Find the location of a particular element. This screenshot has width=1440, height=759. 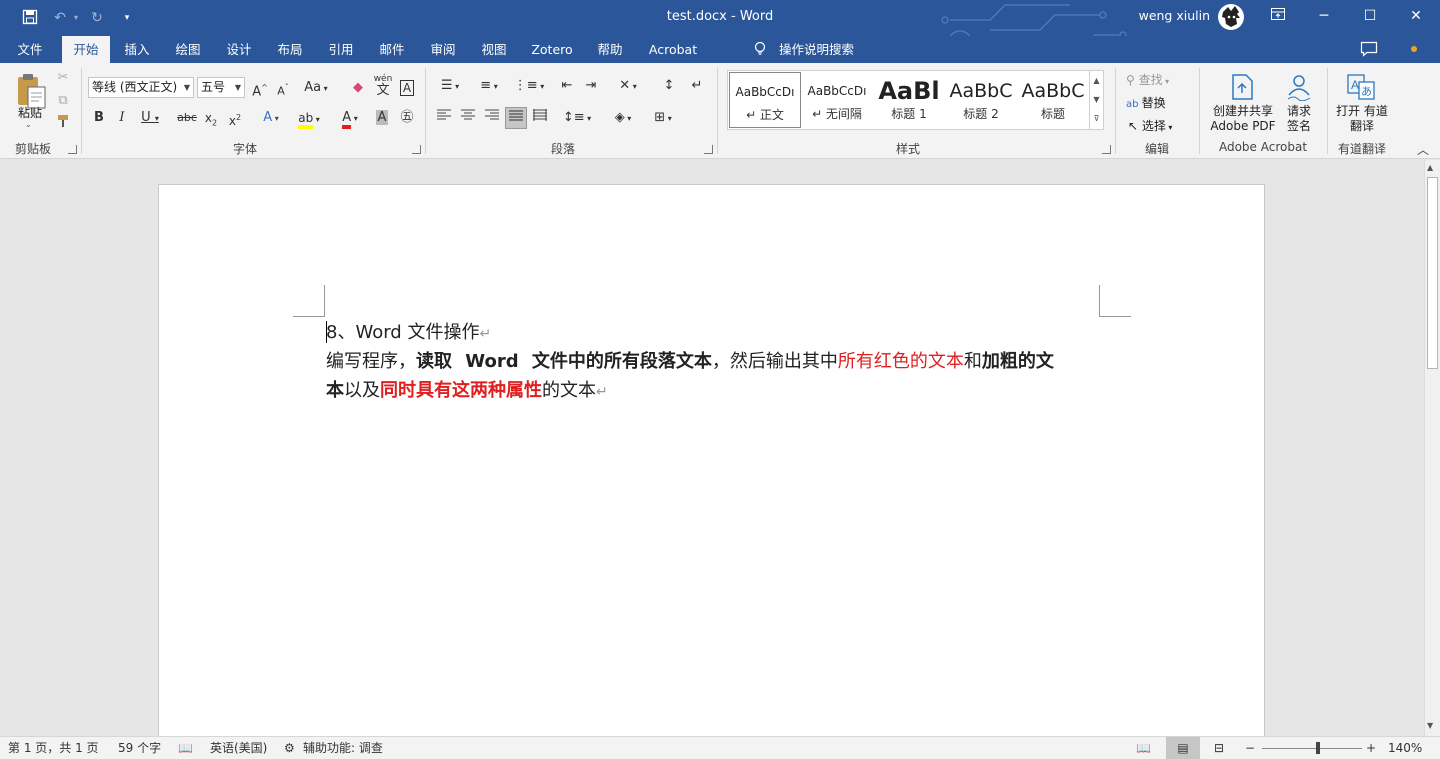

zoom-level: 140% is located at coordinates (1405, 748).